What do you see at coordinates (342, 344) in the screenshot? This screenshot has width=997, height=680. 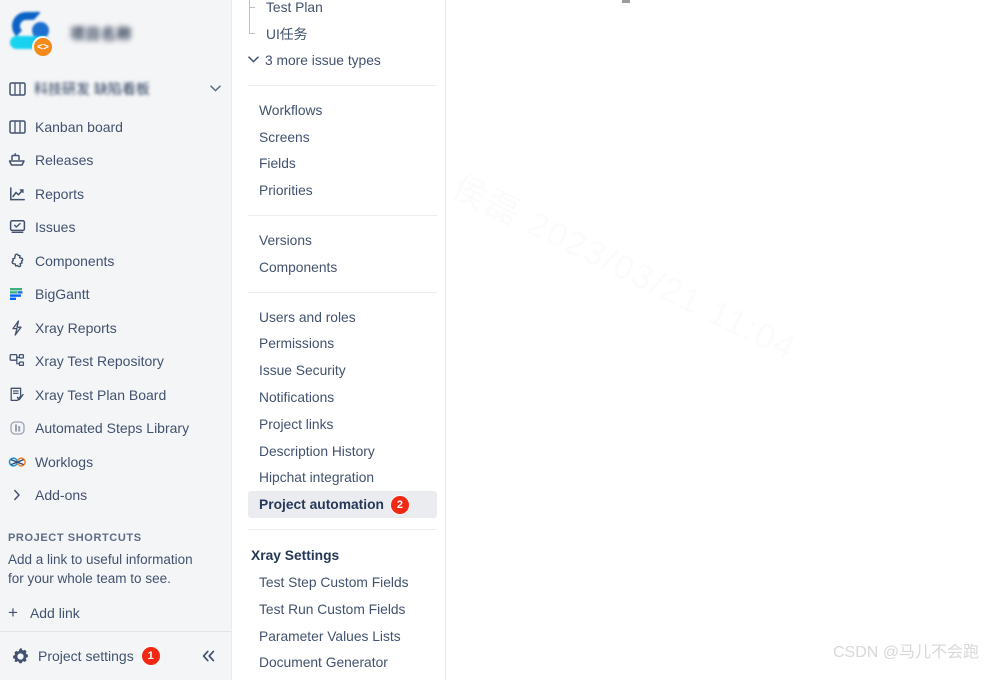 I see `menu-item-permissions: Permissions` at bounding box center [342, 344].